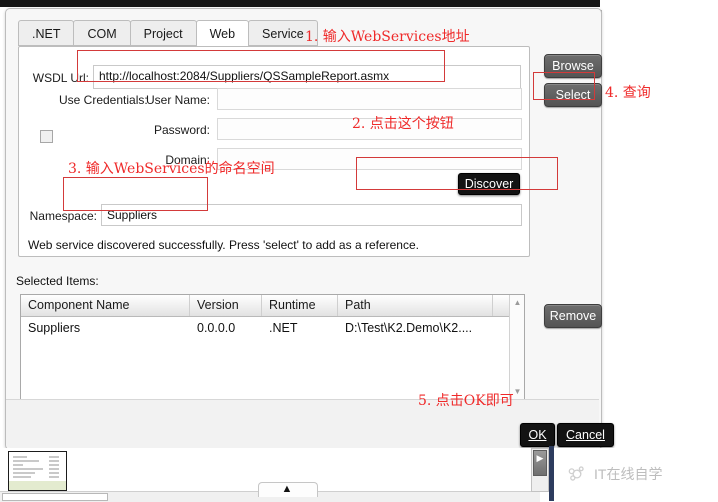 The height and width of the screenshot is (502, 718). Describe the element at coordinates (226, 305) in the screenshot. I see `column-header-version: Version` at that location.